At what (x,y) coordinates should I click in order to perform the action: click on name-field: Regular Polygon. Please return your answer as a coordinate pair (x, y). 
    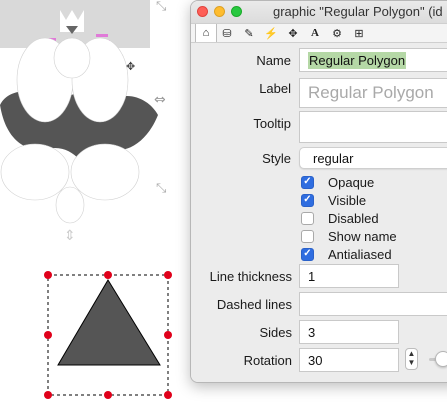
    Looking at the image, I should click on (373, 60).